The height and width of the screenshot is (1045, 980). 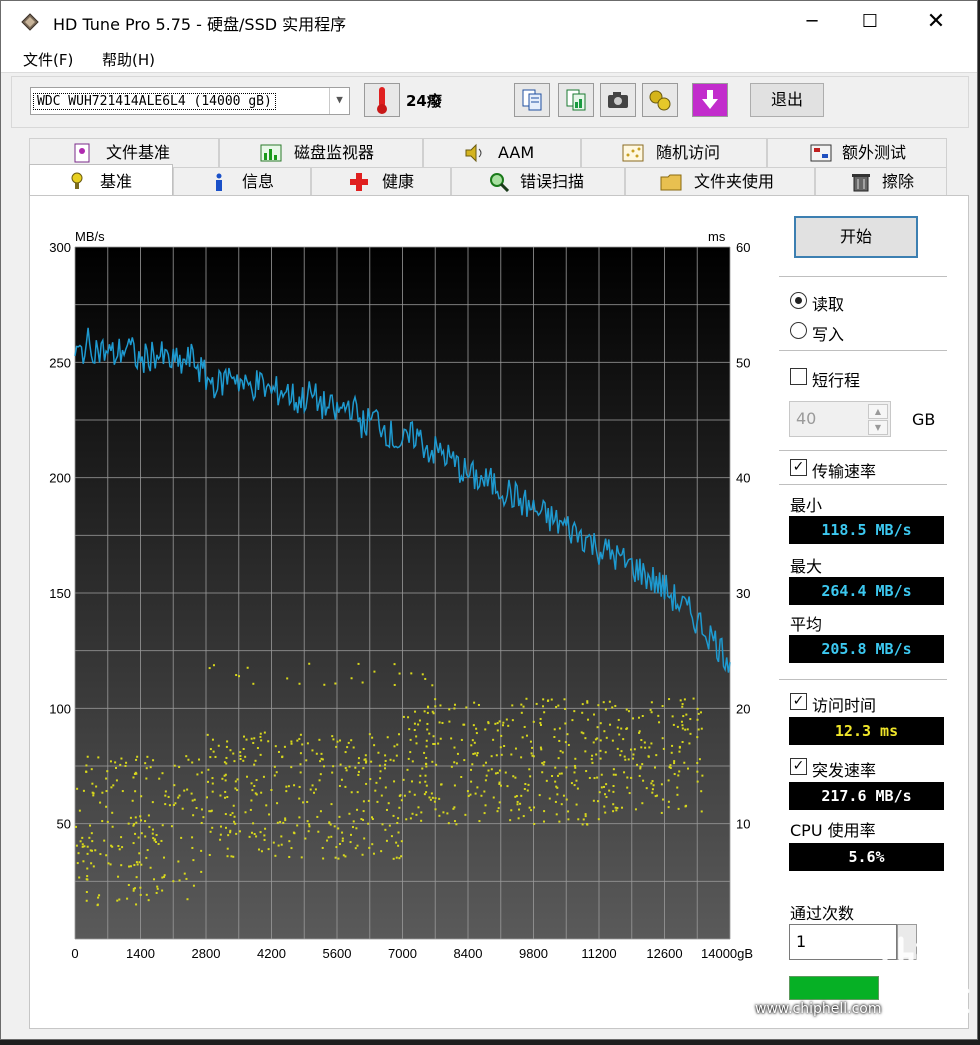 What do you see at coordinates (710, 100) in the screenshot?
I see `save-down-icon` at bounding box center [710, 100].